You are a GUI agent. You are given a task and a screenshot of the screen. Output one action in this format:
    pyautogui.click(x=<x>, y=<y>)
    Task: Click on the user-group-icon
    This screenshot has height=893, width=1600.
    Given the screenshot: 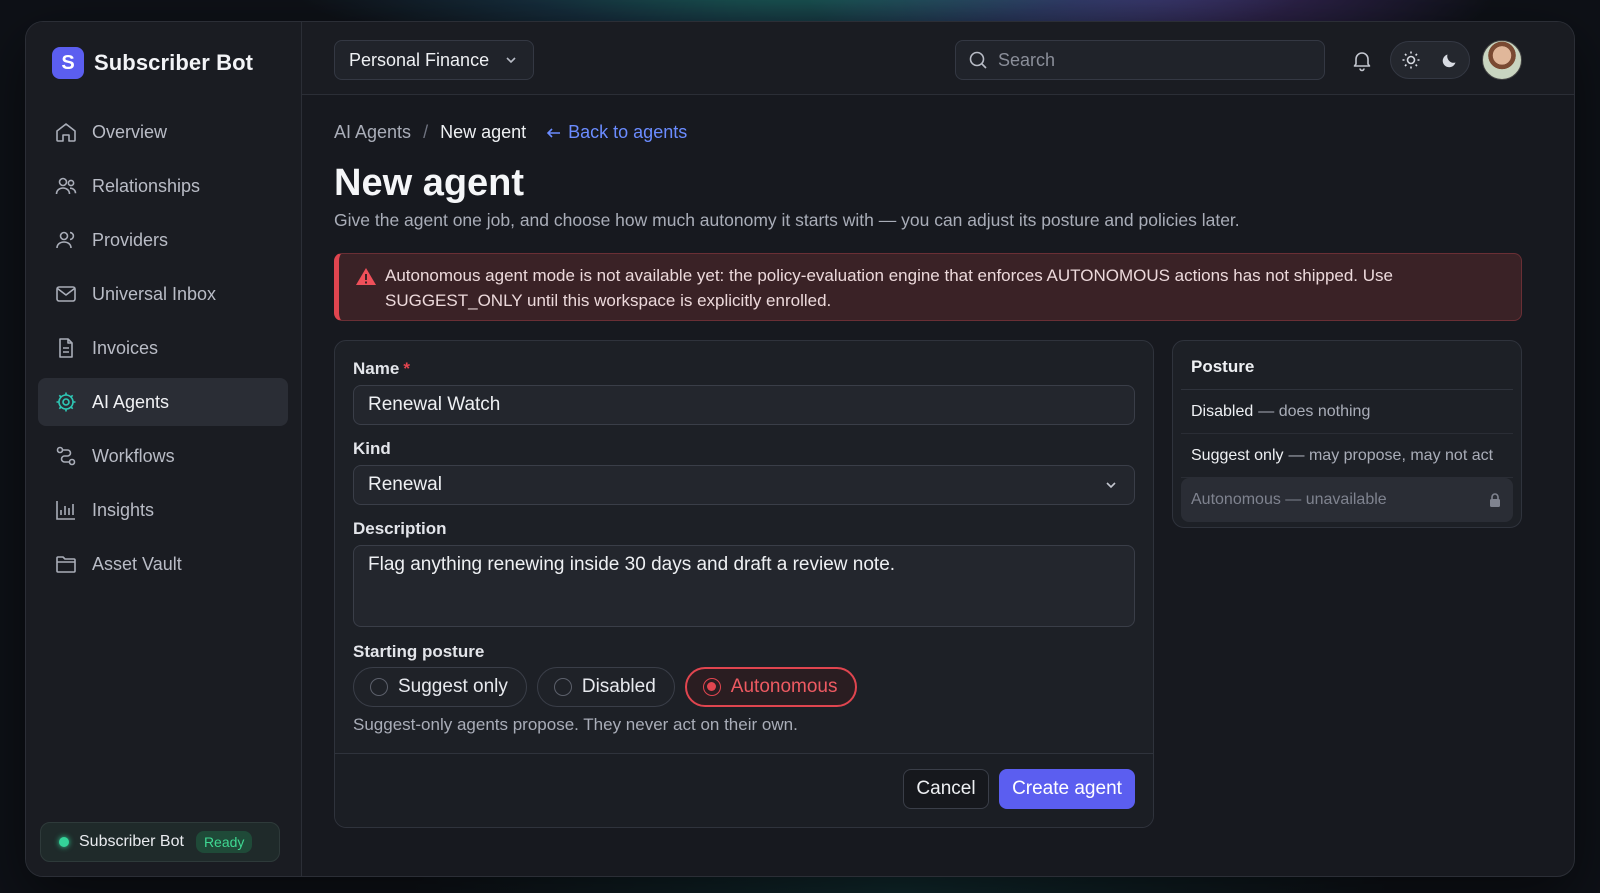 What is the action you would take?
    pyautogui.click(x=66, y=240)
    